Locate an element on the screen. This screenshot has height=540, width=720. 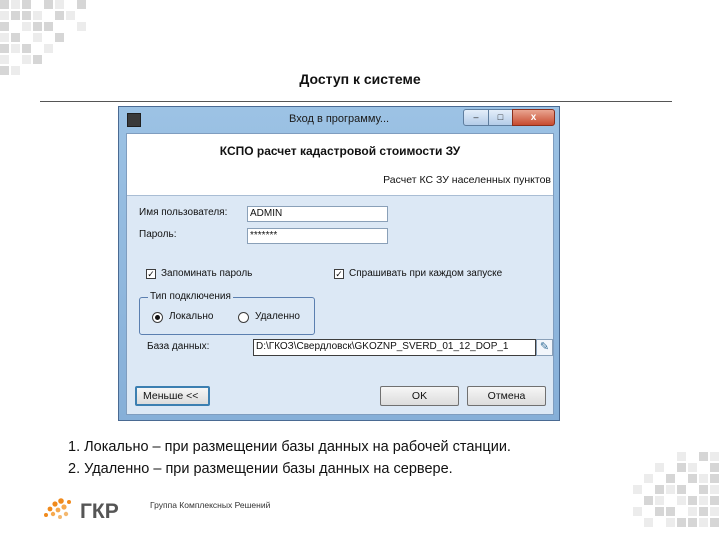
less-button: Меньше << is located at coordinates (172, 396).